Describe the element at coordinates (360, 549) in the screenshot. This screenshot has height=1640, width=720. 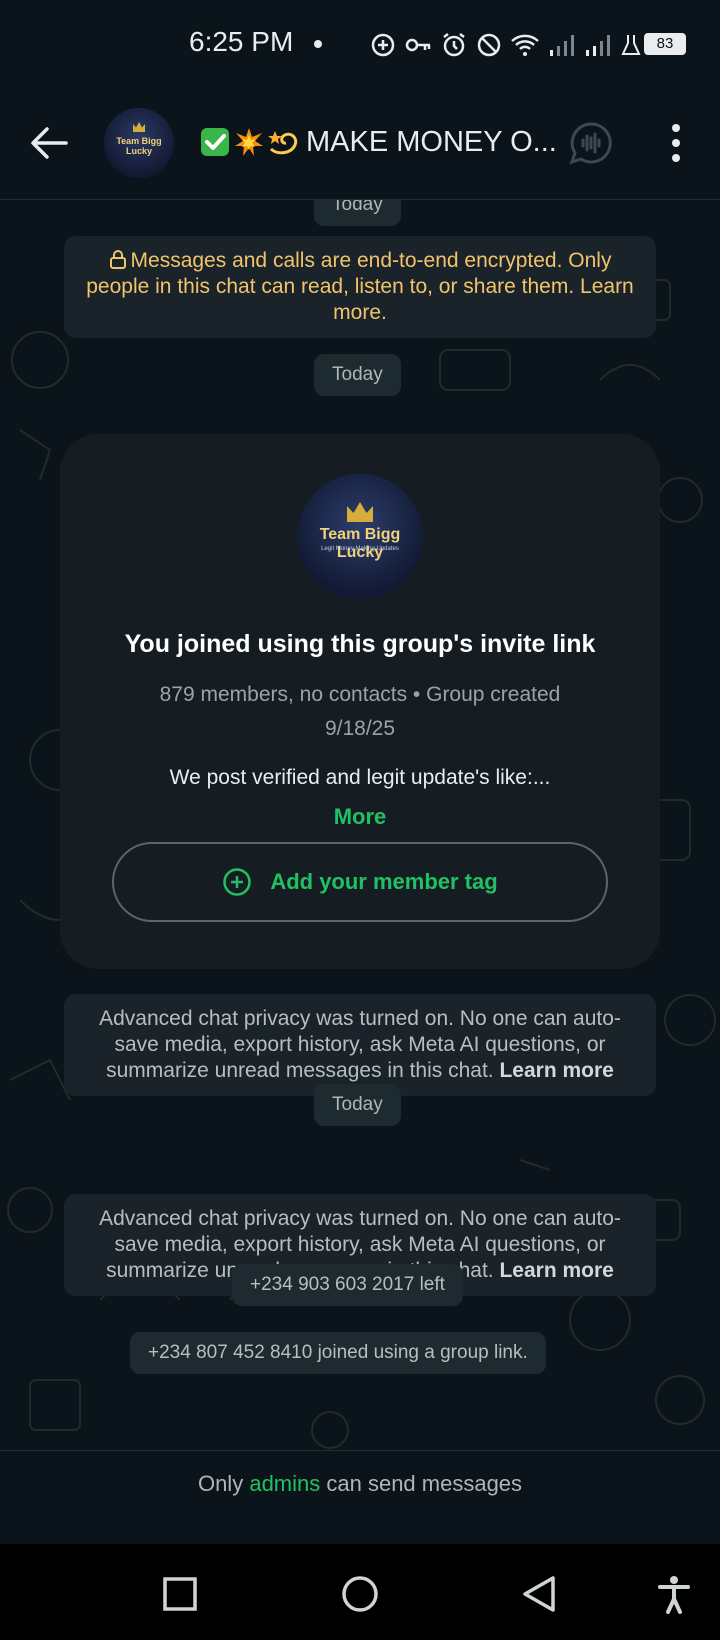
I see `avatar-logo-tagline: Legit Money Making Updates` at that location.